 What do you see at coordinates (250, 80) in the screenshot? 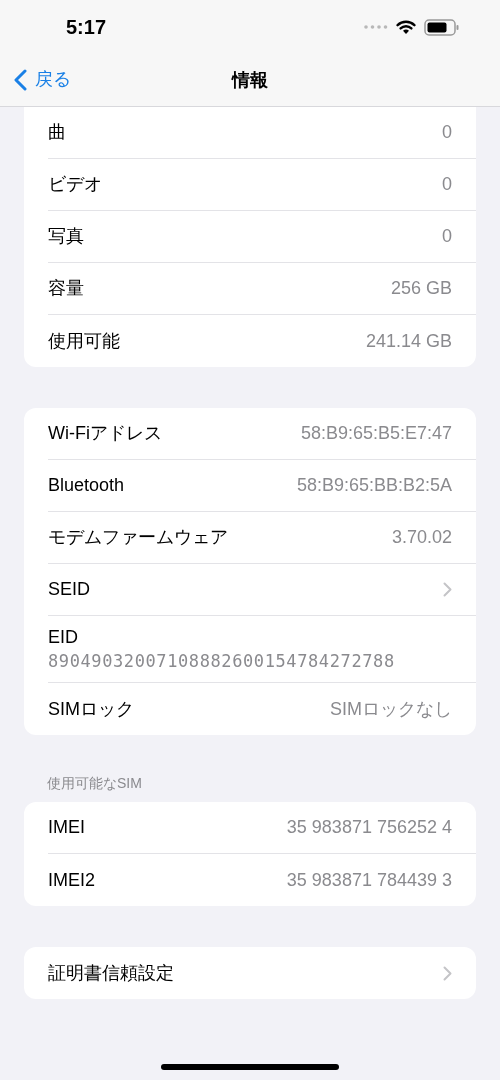
I see `page-title: 情報` at bounding box center [250, 80].